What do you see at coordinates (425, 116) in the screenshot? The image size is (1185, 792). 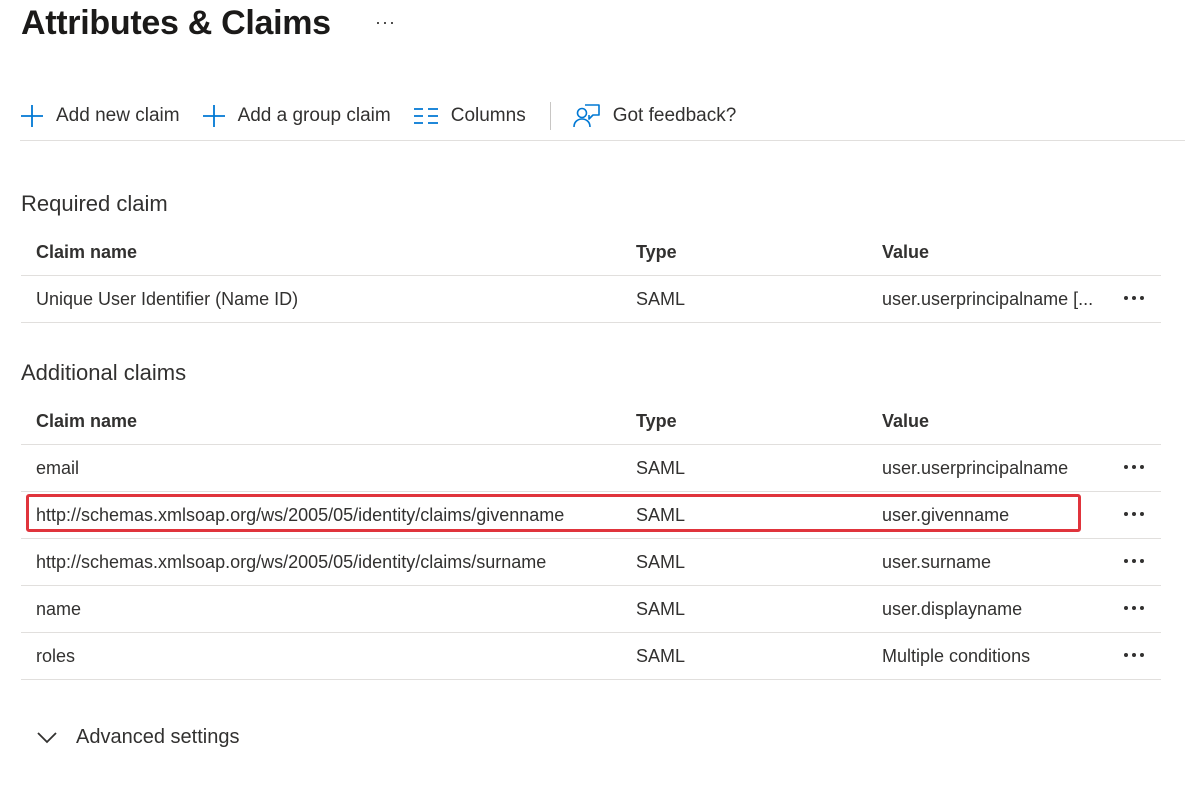 I see `columns-icon` at bounding box center [425, 116].